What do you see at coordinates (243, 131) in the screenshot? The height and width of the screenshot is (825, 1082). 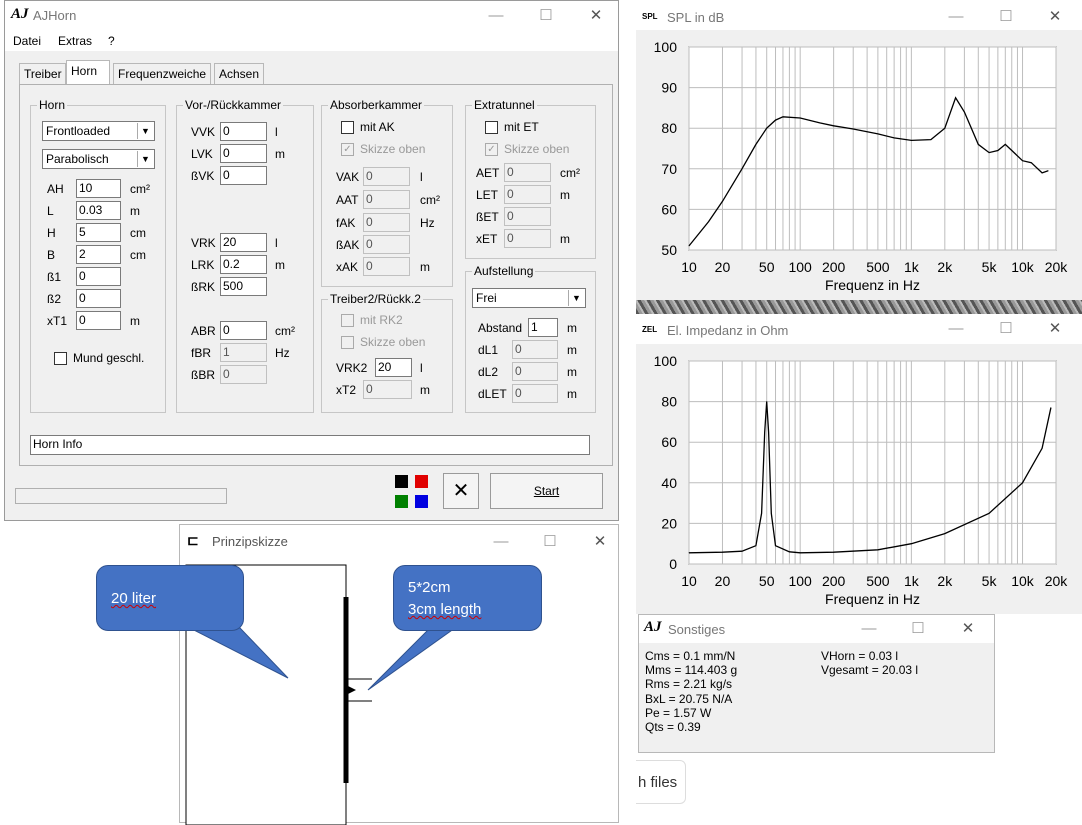 I see `vvk-input: 0` at bounding box center [243, 131].